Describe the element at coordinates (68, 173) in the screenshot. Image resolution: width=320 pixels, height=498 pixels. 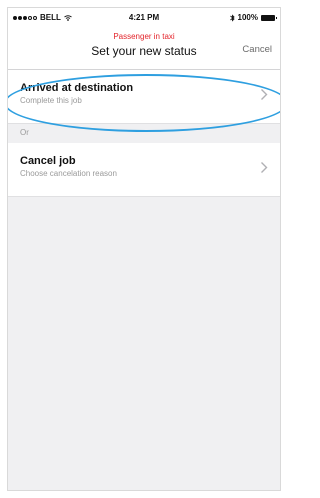
I see `option-subtitle: Choose cancelation reason` at that location.